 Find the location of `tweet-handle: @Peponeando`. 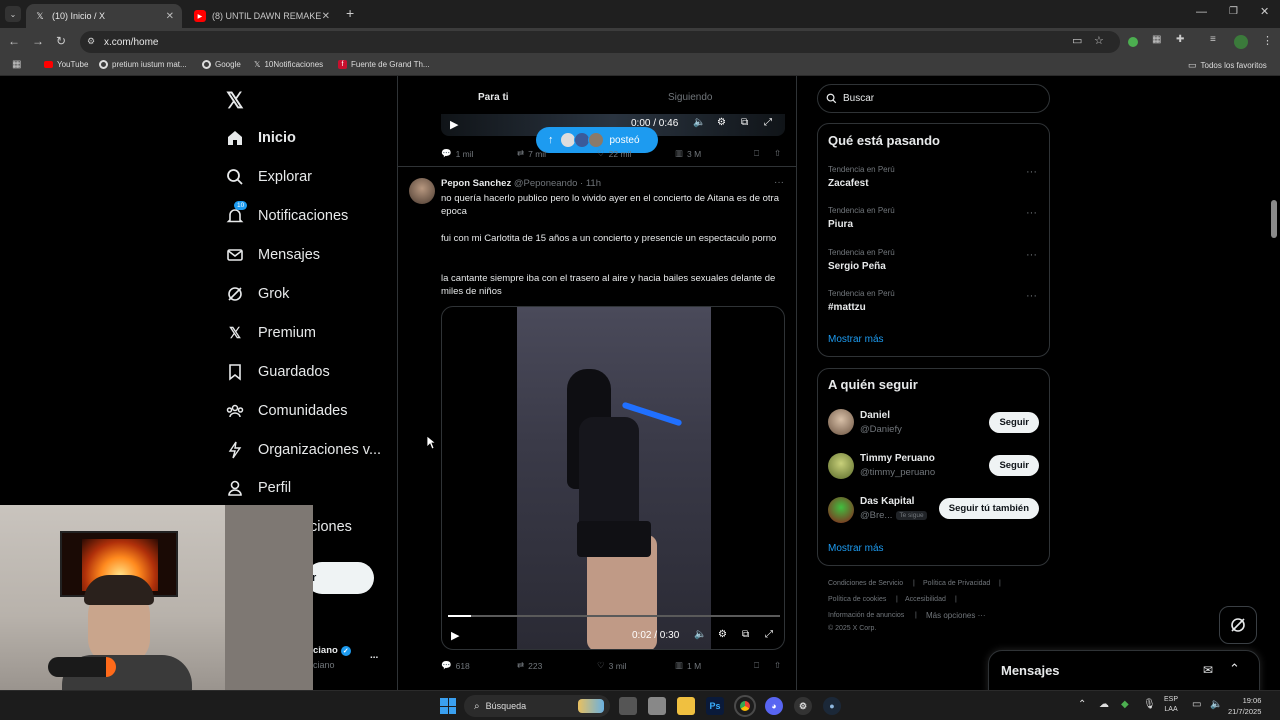

tweet-handle: @Peponeando is located at coordinates (546, 183).